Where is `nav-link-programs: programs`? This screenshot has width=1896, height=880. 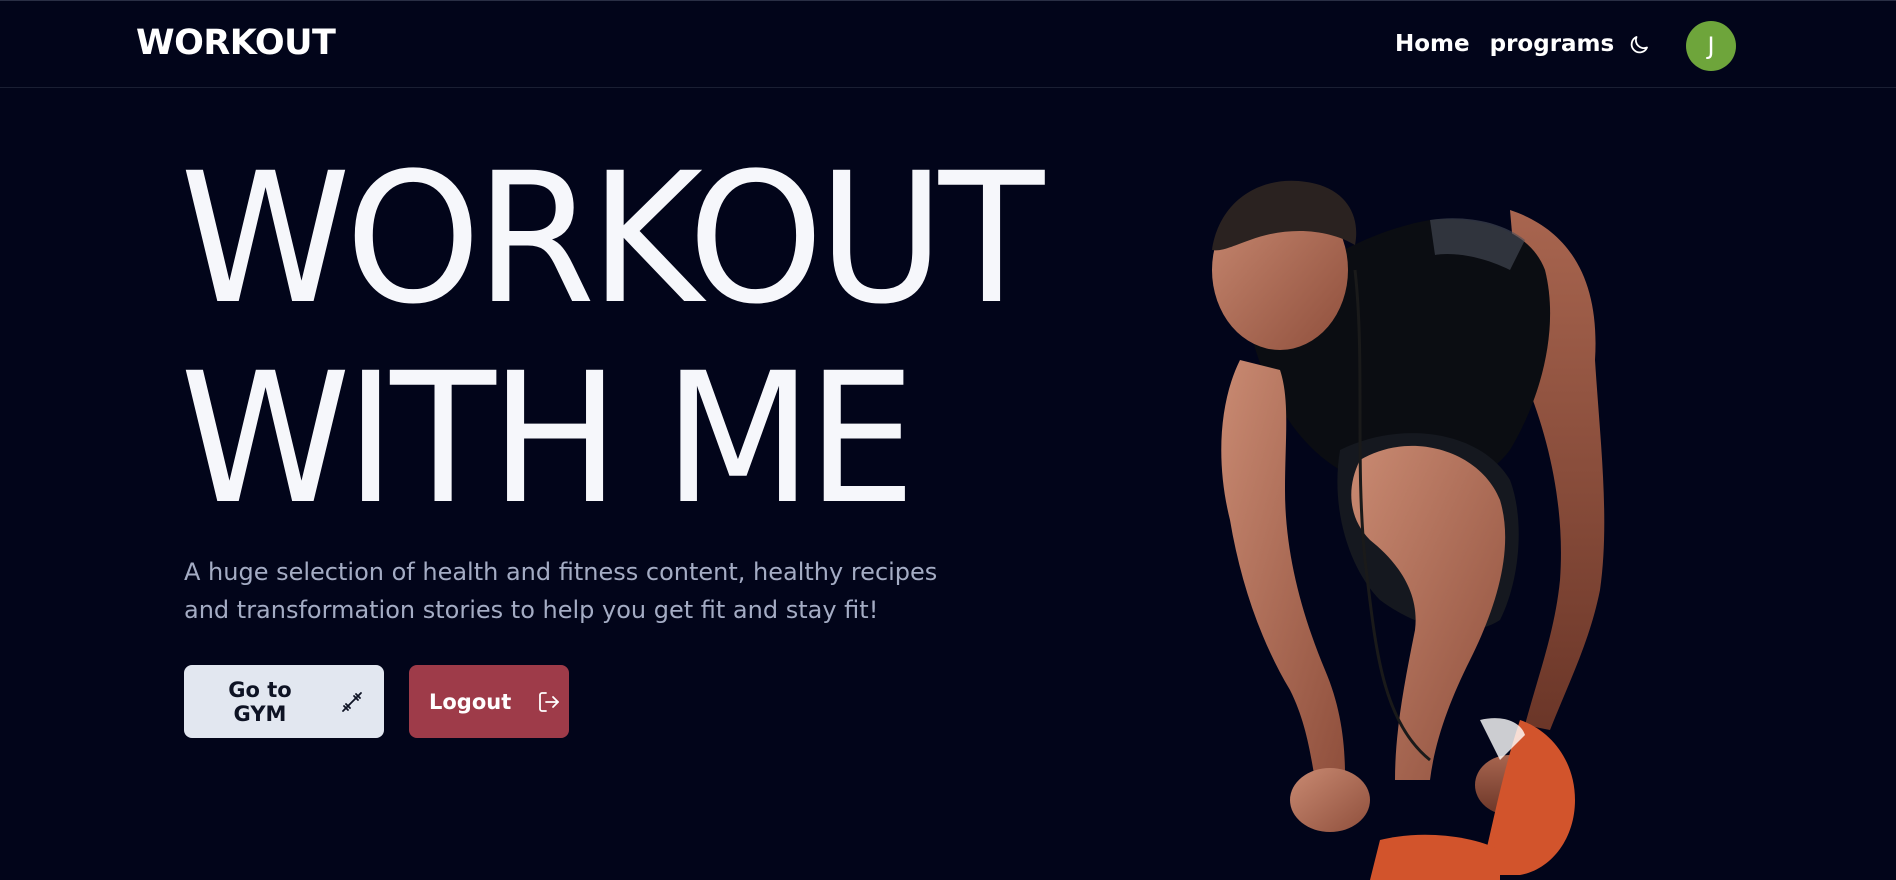
nav-link-programs: programs is located at coordinates (1552, 44).